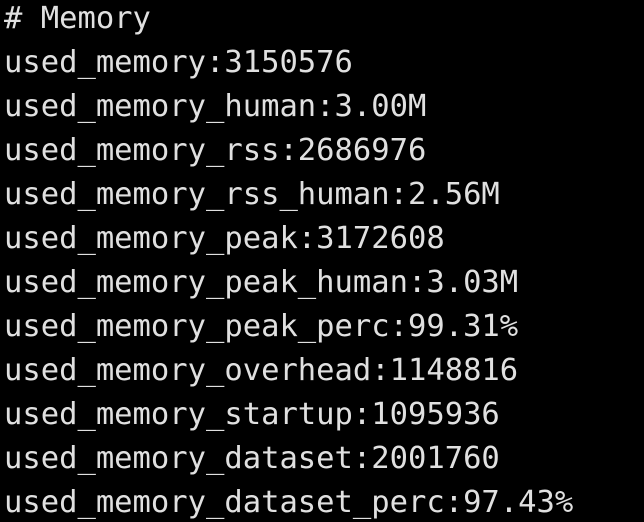 The height and width of the screenshot is (522, 644). What do you see at coordinates (224, 238) in the screenshot?
I see `output-line-used-memory-peak: used_memory_peak:3172608` at bounding box center [224, 238].